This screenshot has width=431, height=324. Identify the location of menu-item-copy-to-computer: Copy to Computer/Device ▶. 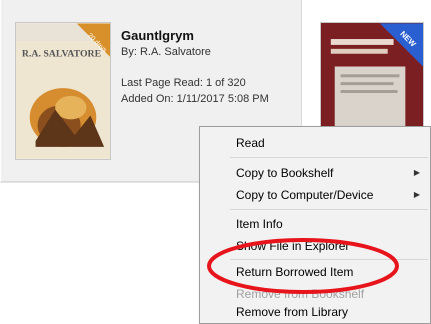
(315, 195).